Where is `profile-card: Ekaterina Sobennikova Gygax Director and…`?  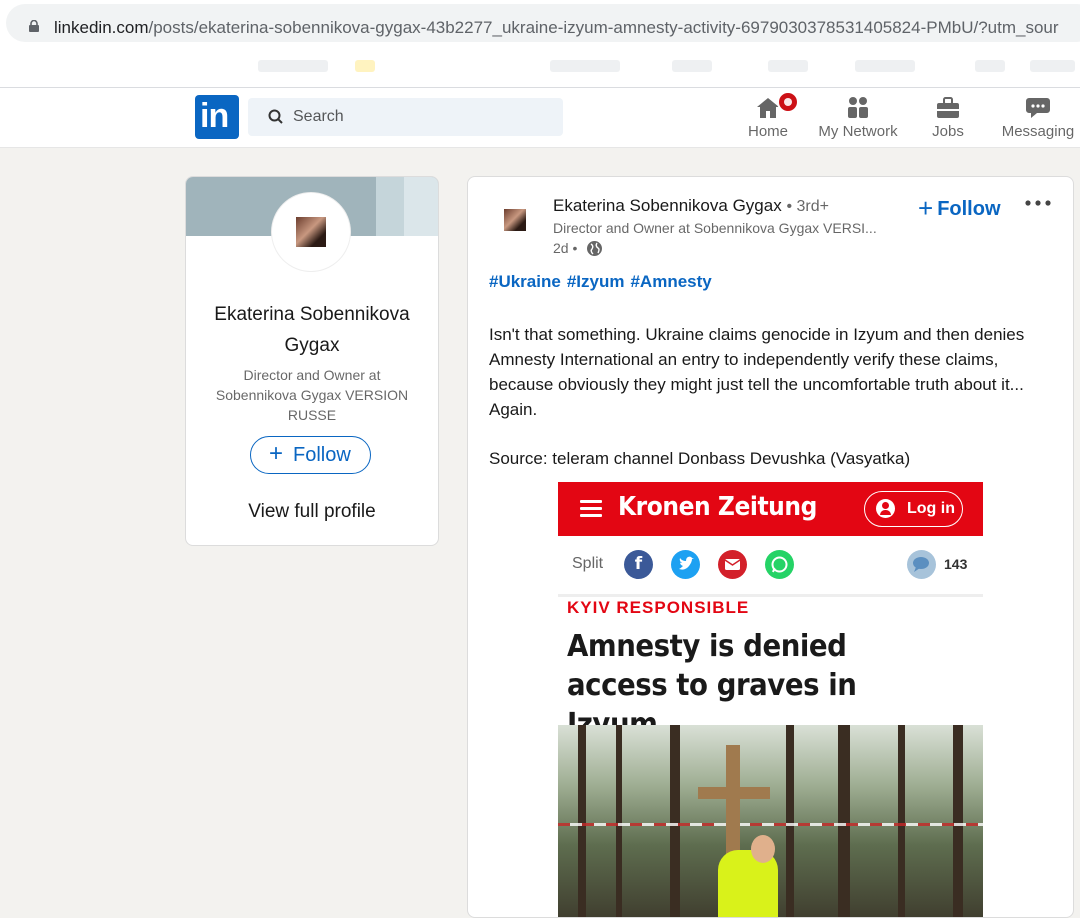
profile-card: Ekaterina Sobennikova Gygax Director and… is located at coordinates (312, 361).